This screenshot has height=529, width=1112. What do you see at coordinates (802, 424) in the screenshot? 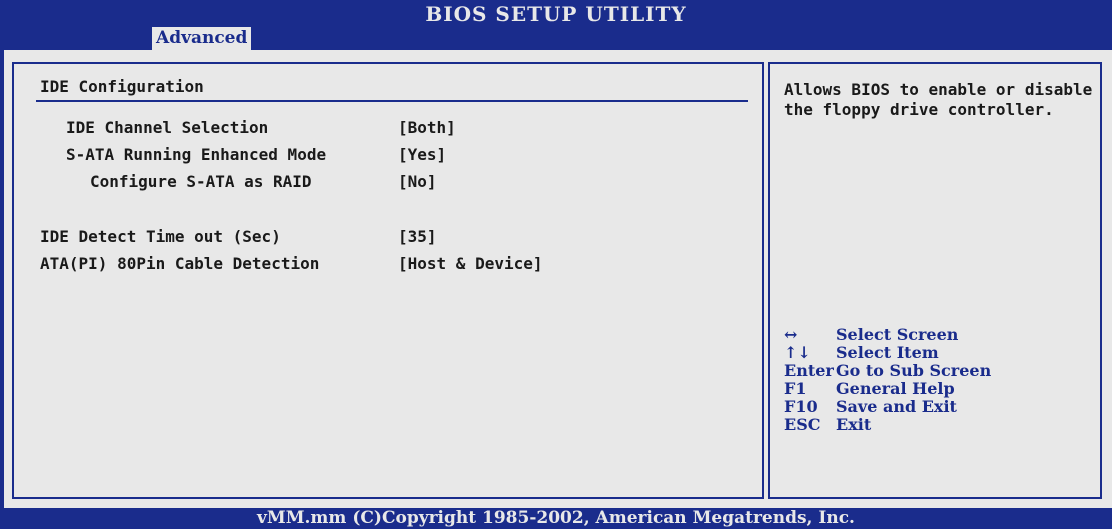
I see `key-name: ESC` at bounding box center [802, 424].